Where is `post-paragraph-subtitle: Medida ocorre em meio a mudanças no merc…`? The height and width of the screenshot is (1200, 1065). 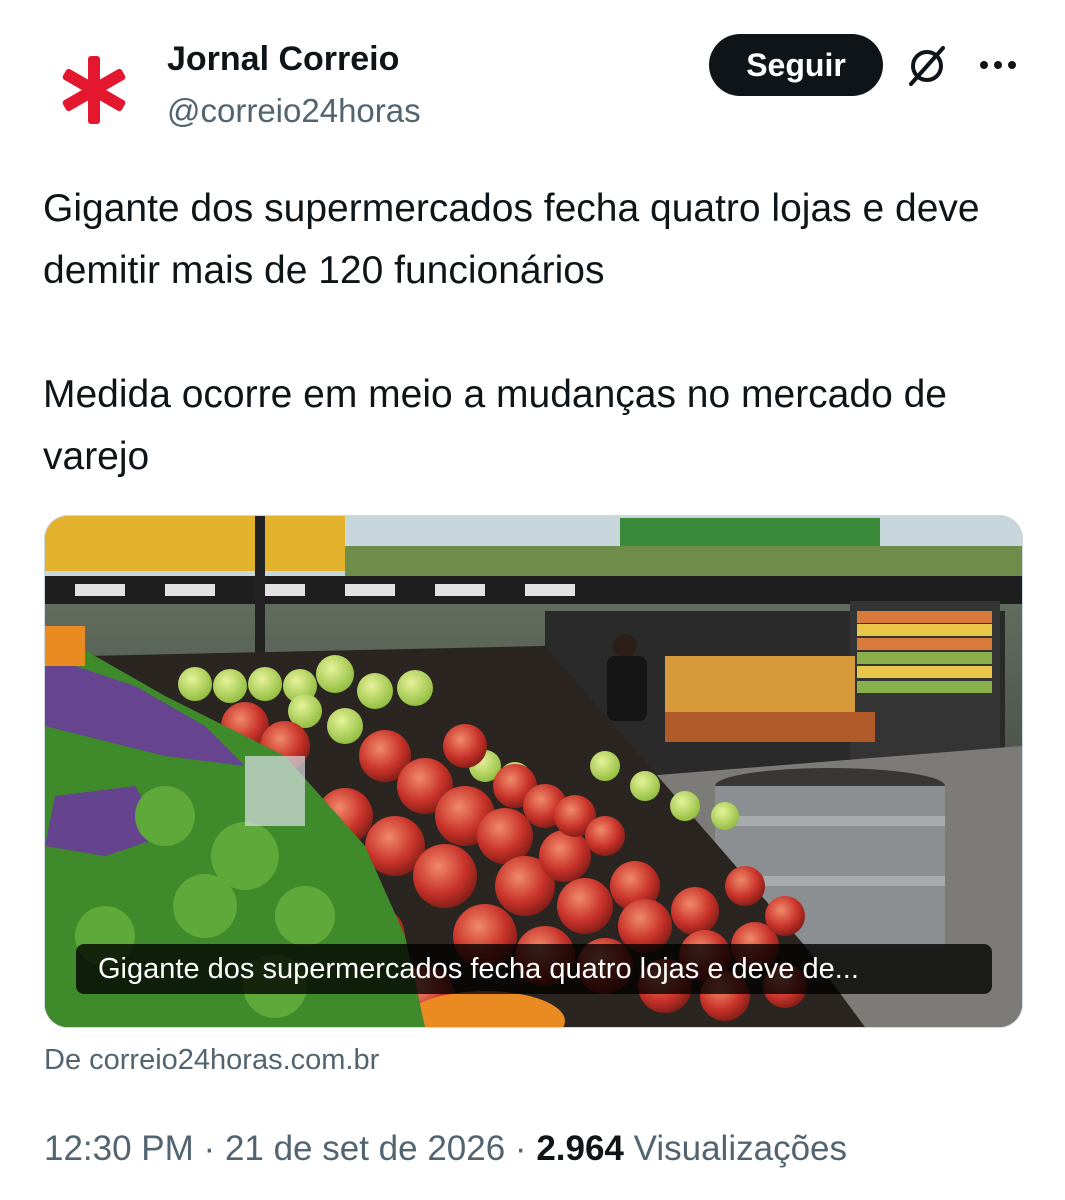 post-paragraph-subtitle: Medida ocorre em meio a mudanças no merc… is located at coordinates (495, 425).